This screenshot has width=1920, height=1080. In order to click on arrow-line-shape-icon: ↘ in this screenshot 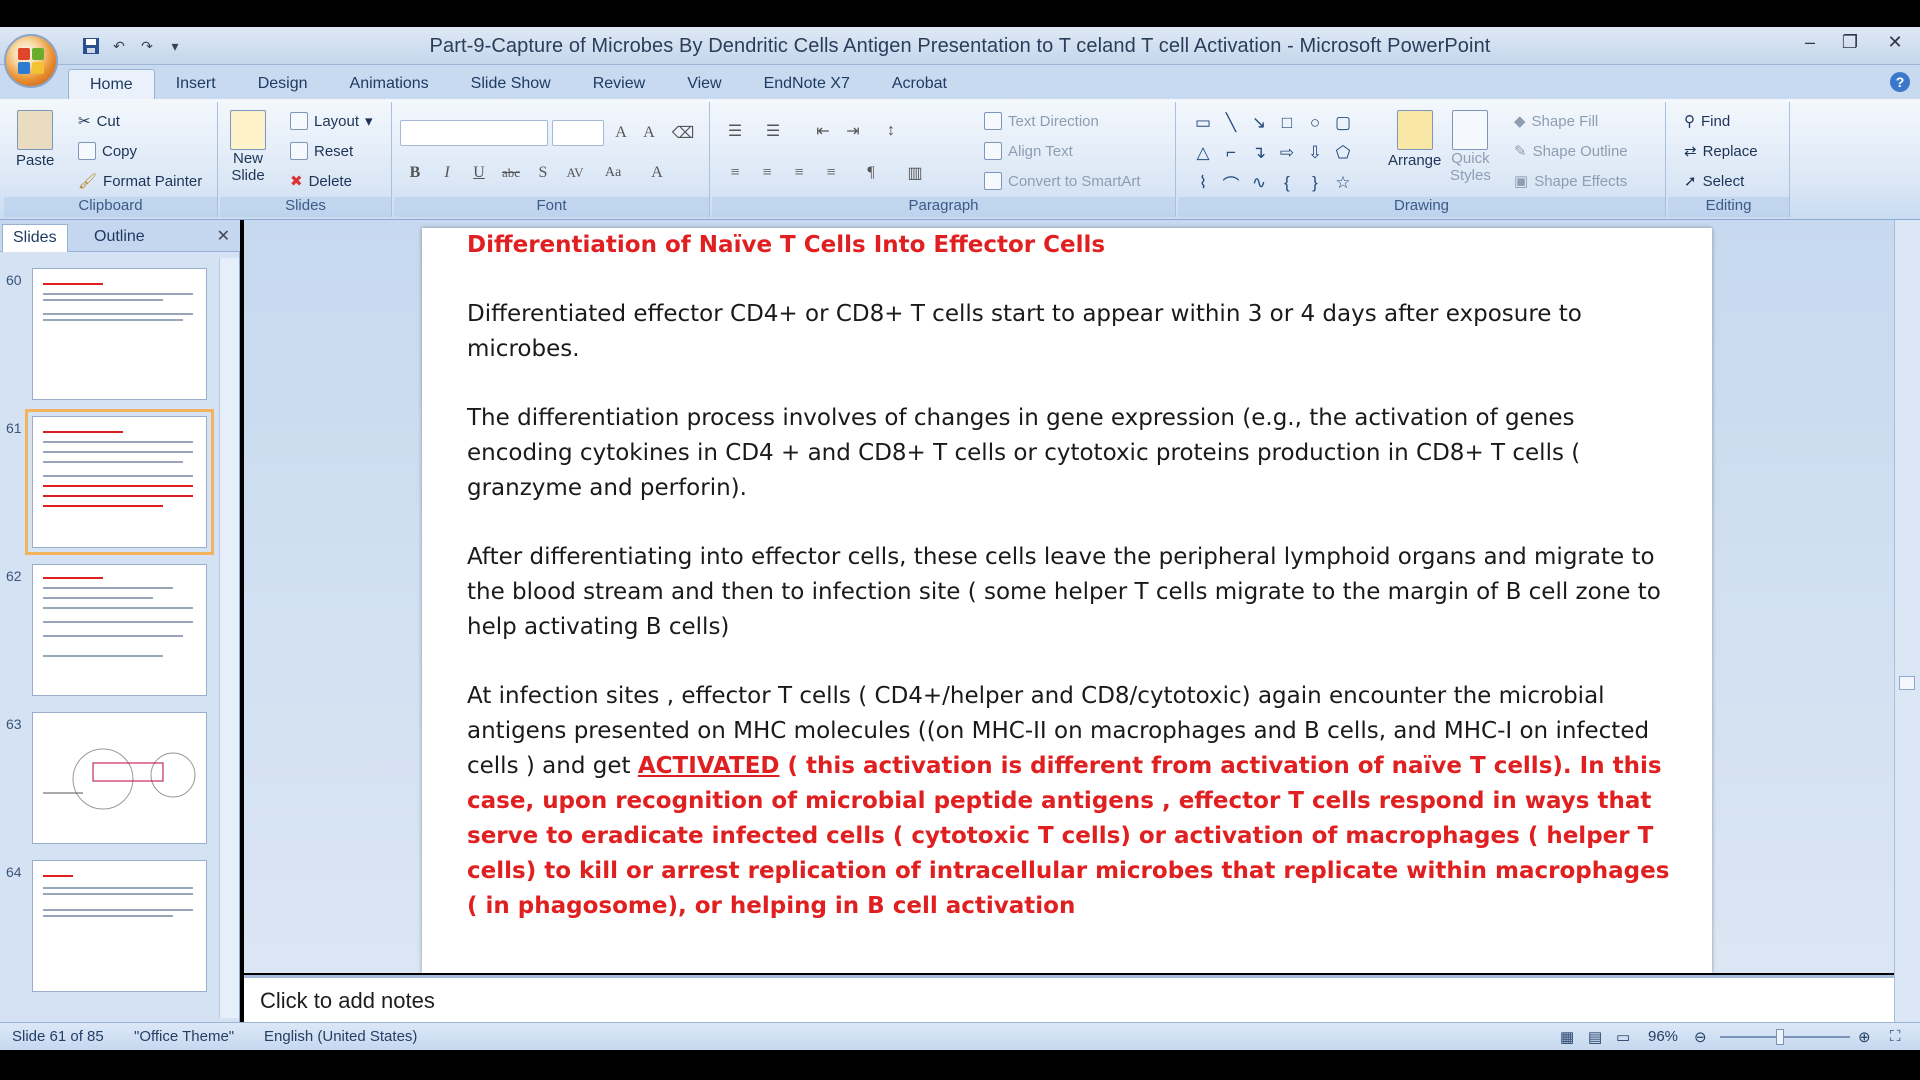, I will do `click(1259, 123)`.